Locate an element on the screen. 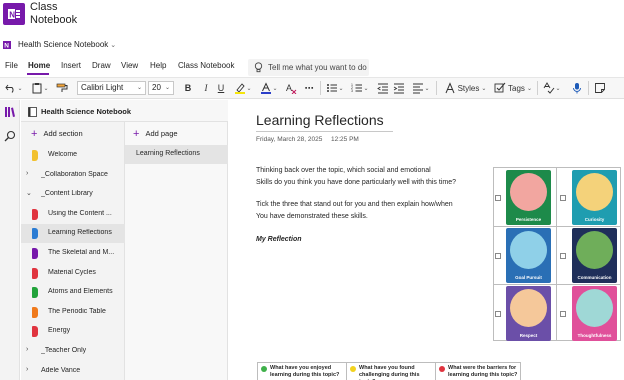  microphone-icon is located at coordinates (577, 88).